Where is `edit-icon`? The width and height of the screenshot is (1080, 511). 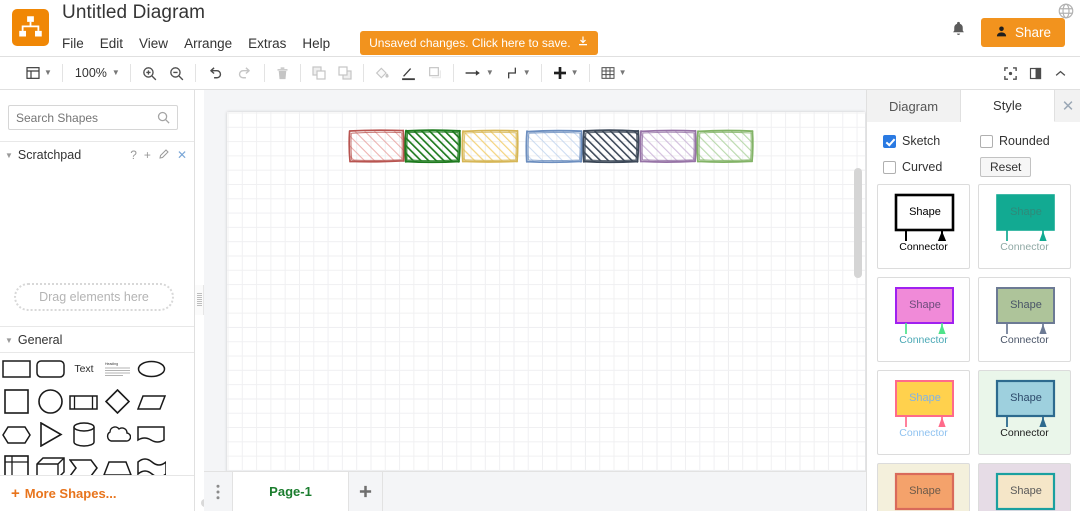
edit-icon is located at coordinates (164, 155).